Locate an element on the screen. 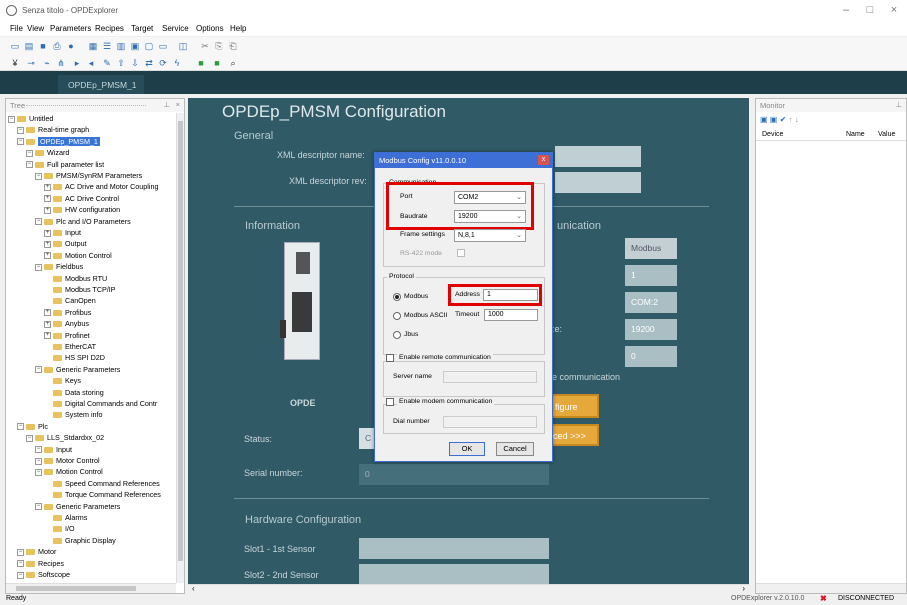  tree-item: − Fieldbus is located at coordinates (59, 266).